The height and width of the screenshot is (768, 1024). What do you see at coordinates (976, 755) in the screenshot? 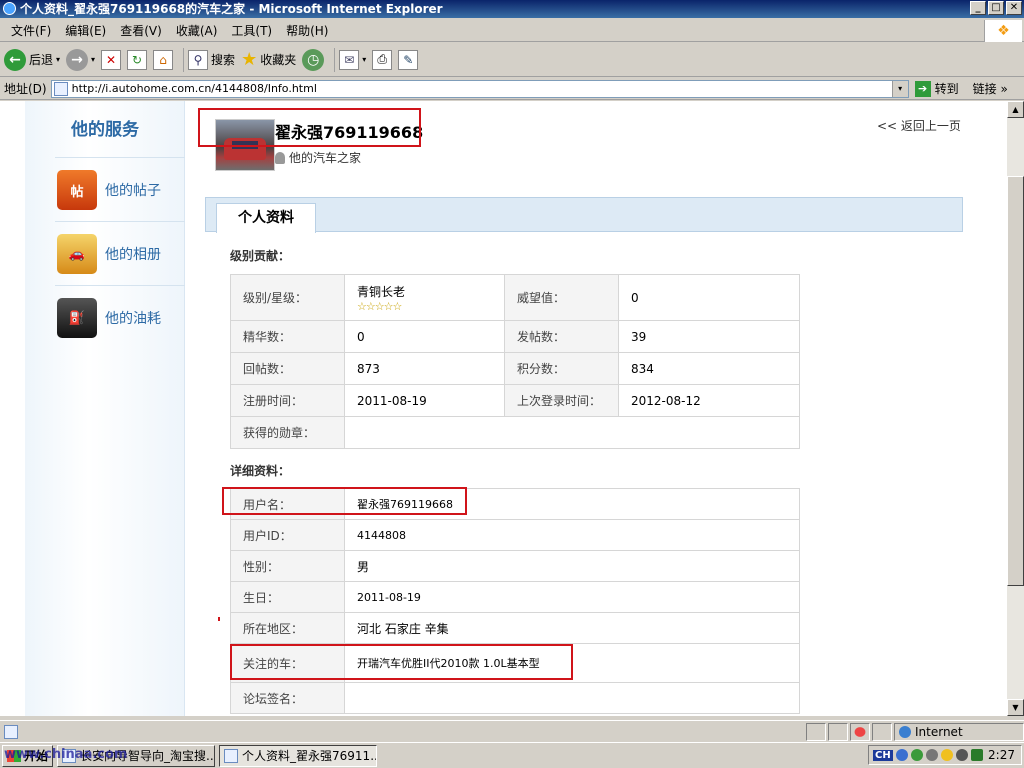
I see `antivirus-tray-icon` at bounding box center [976, 755].